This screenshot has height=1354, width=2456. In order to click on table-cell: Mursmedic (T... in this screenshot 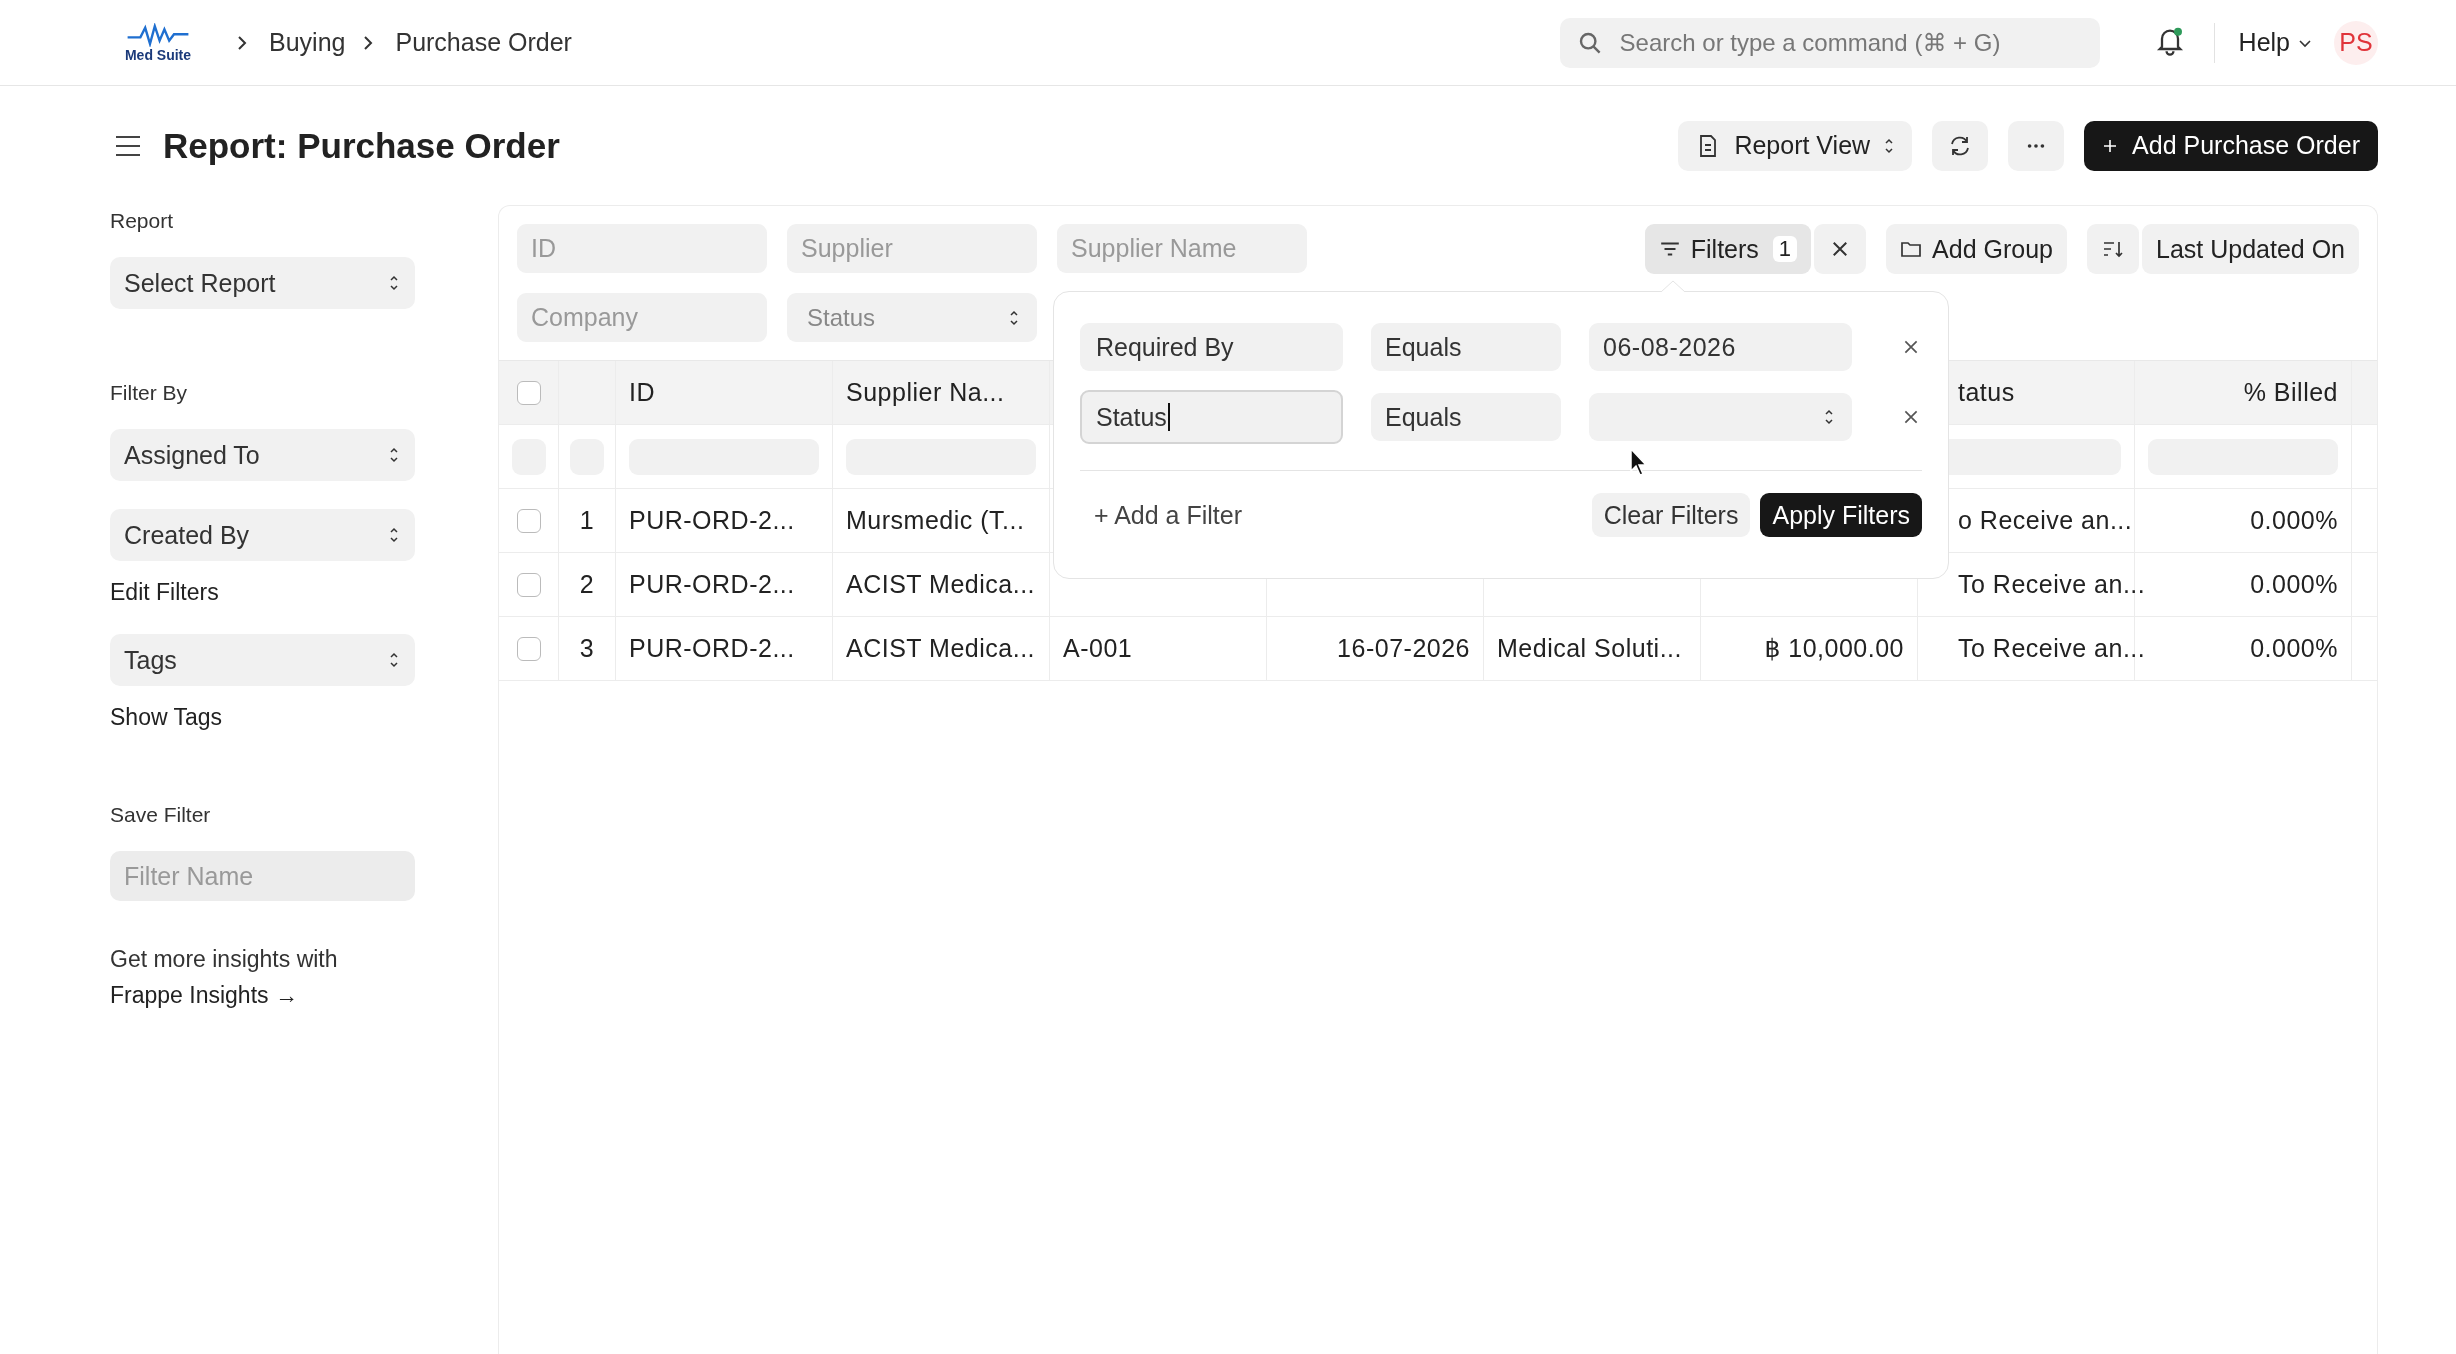, I will do `click(935, 520)`.